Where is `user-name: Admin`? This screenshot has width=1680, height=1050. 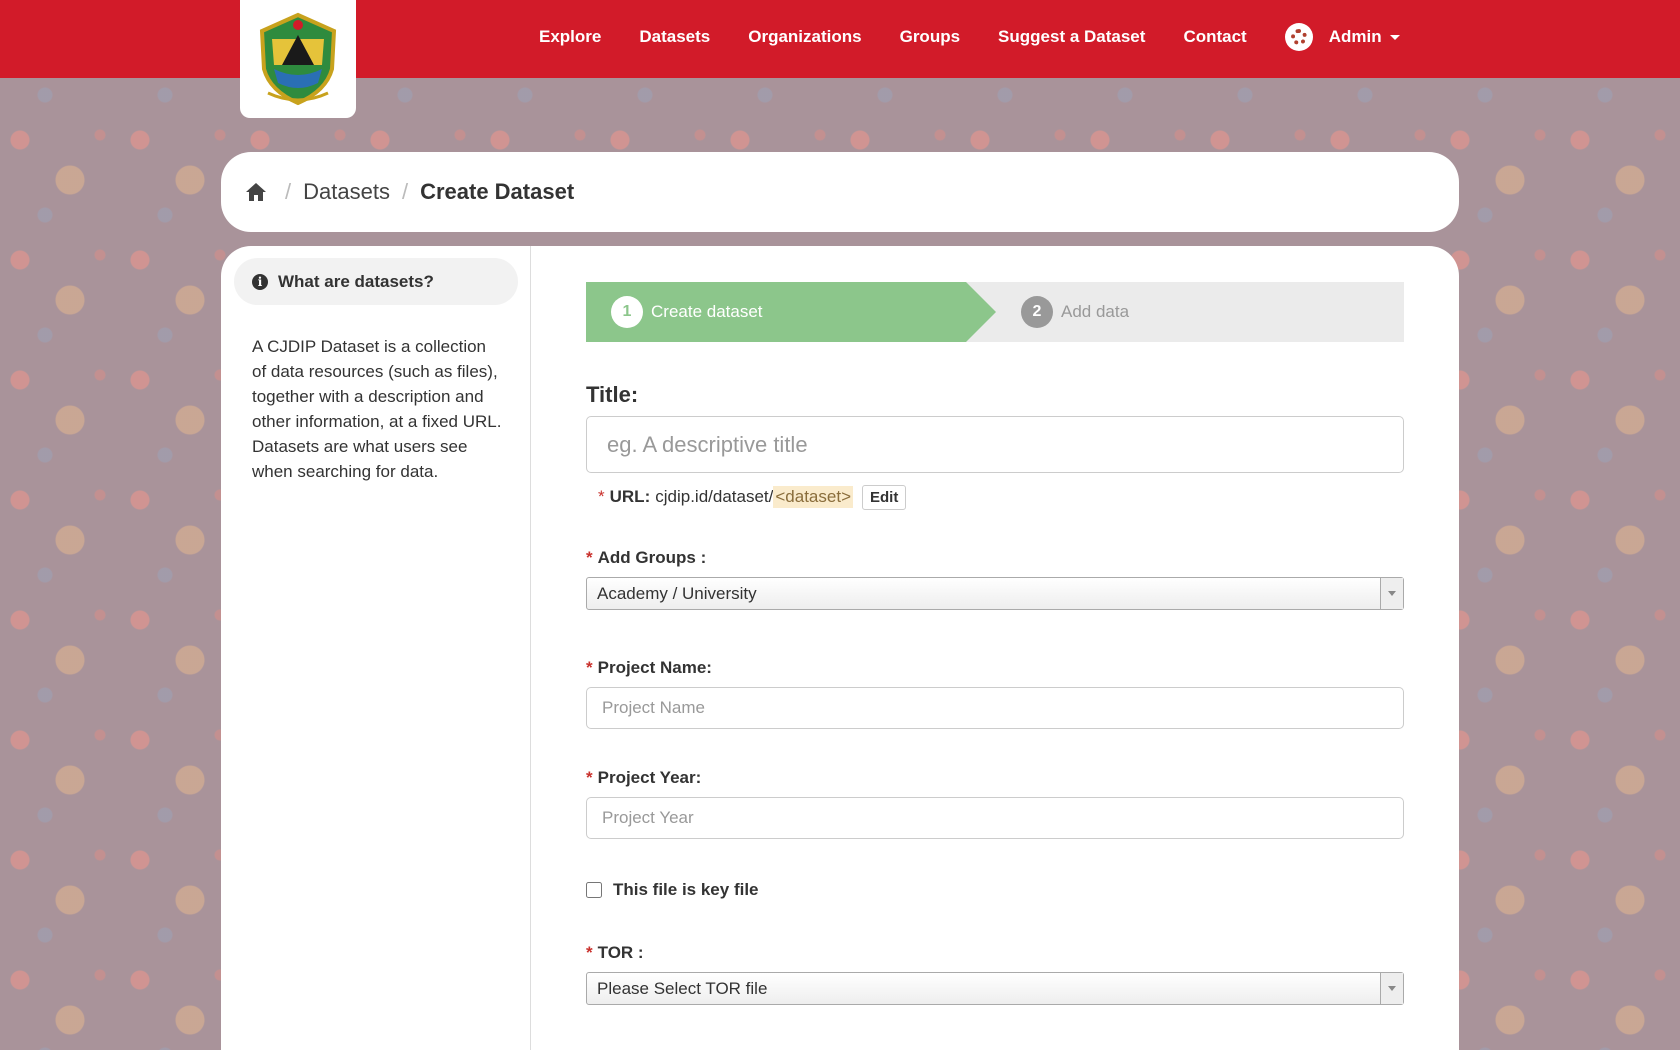
user-name: Admin is located at coordinates (1355, 36).